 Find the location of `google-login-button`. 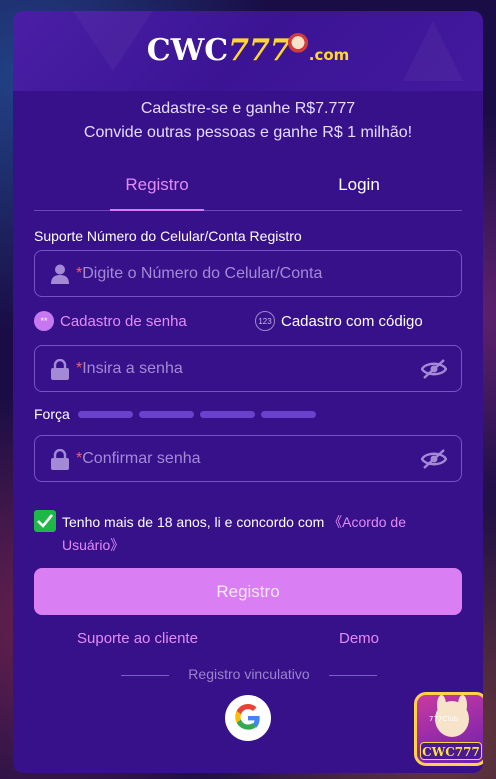

google-login-button is located at coordinates (248, 718).